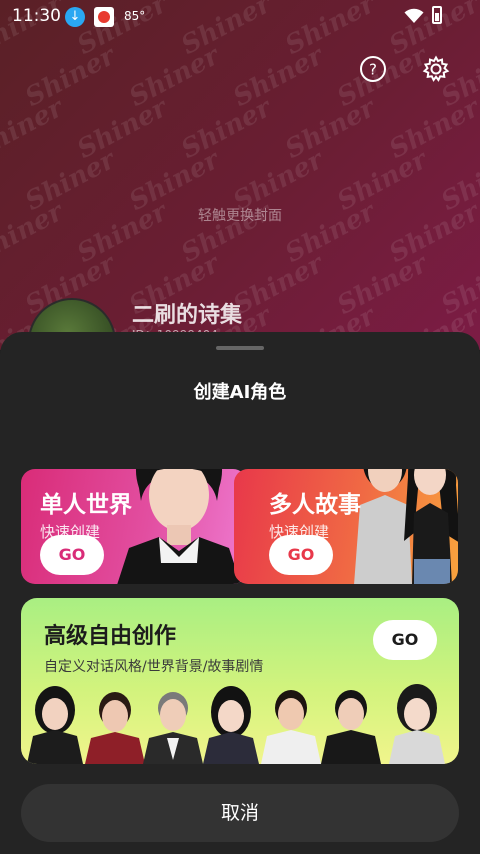  What do you see at coordinates (437, 15) in the screenshot?
I see `battery-icon` at bounding box center [437, 15].